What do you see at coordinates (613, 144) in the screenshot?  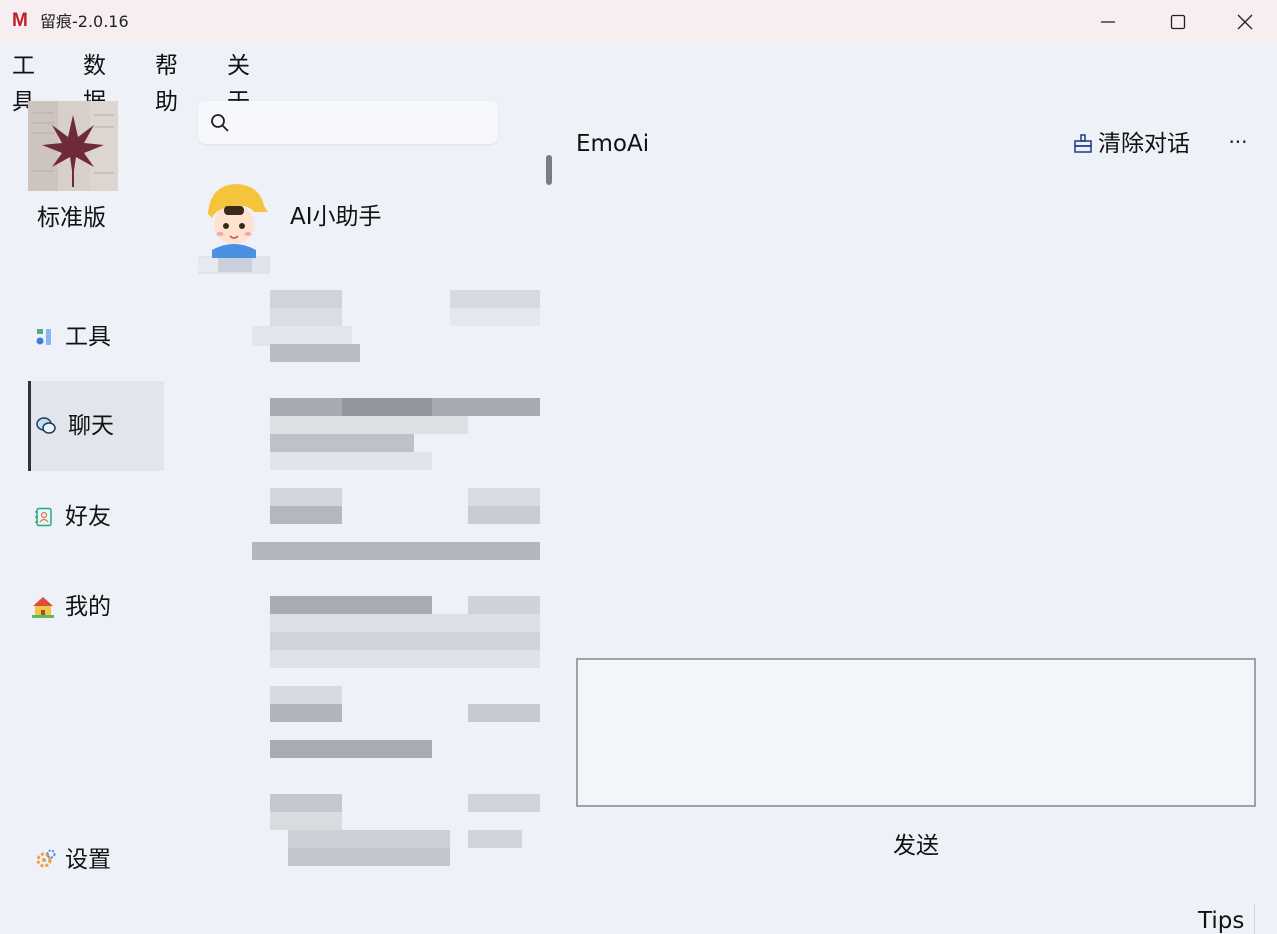 I see `chat-title: EmoAi` at bounding box center [613, 144].